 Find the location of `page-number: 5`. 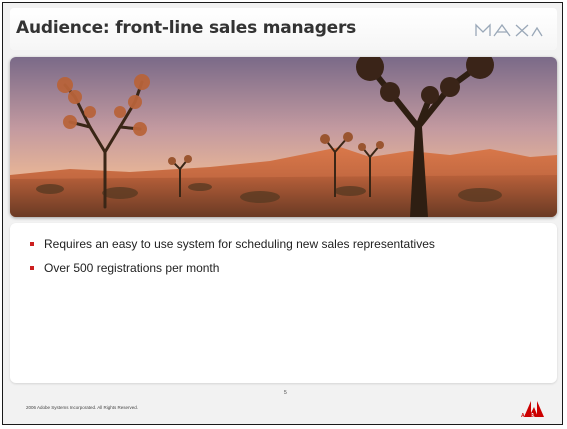

page-number: 5 is located at coordinates (285, 393).